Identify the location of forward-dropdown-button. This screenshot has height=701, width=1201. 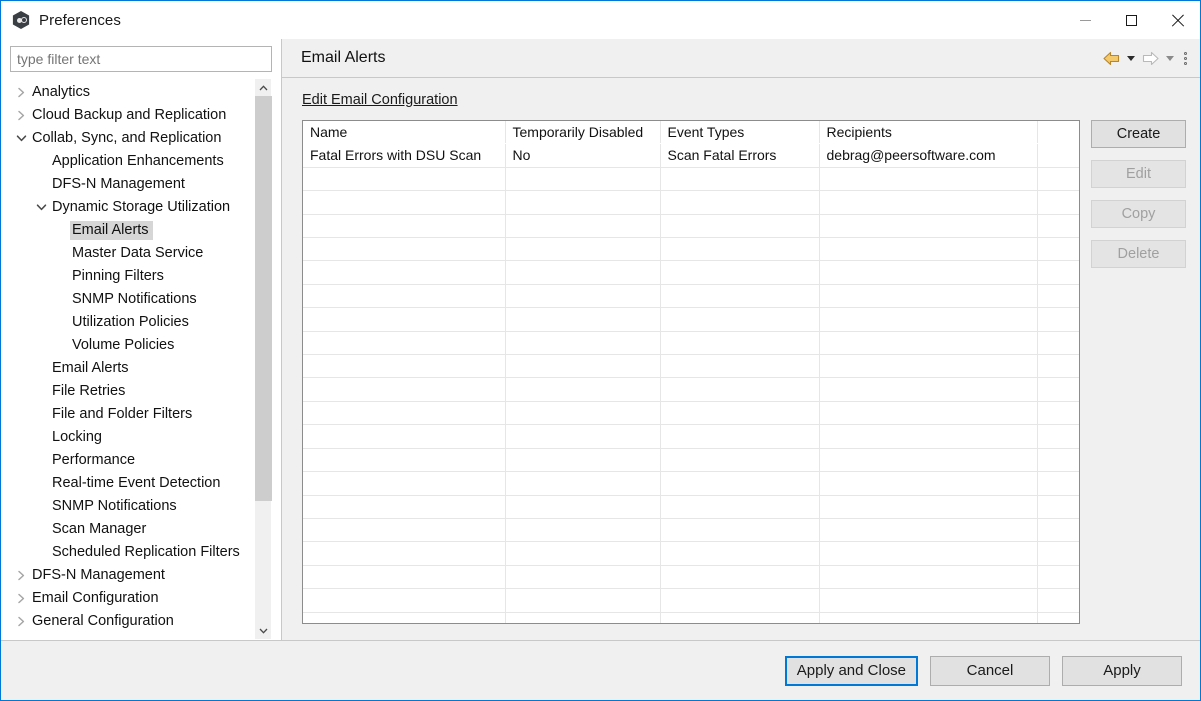
(1169, 59).